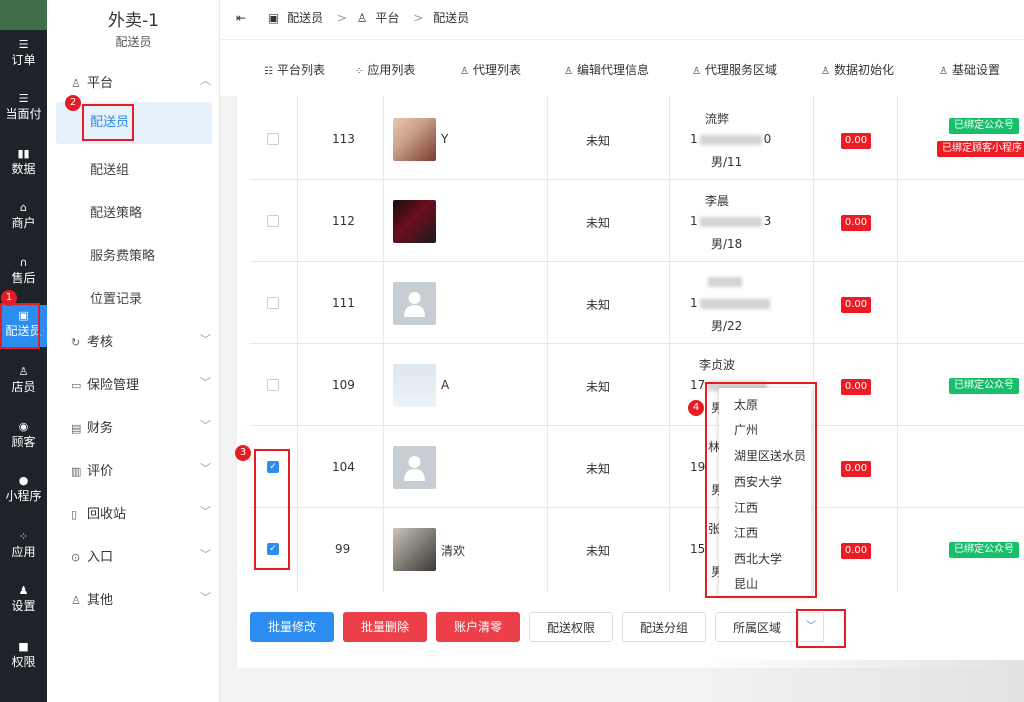 The height and width of the screenshot is (702, 1024). What do you see at coordinates (727, 162) in the screenshot?
I see `gender-age: 男/11` at bounding box center [727, 162].